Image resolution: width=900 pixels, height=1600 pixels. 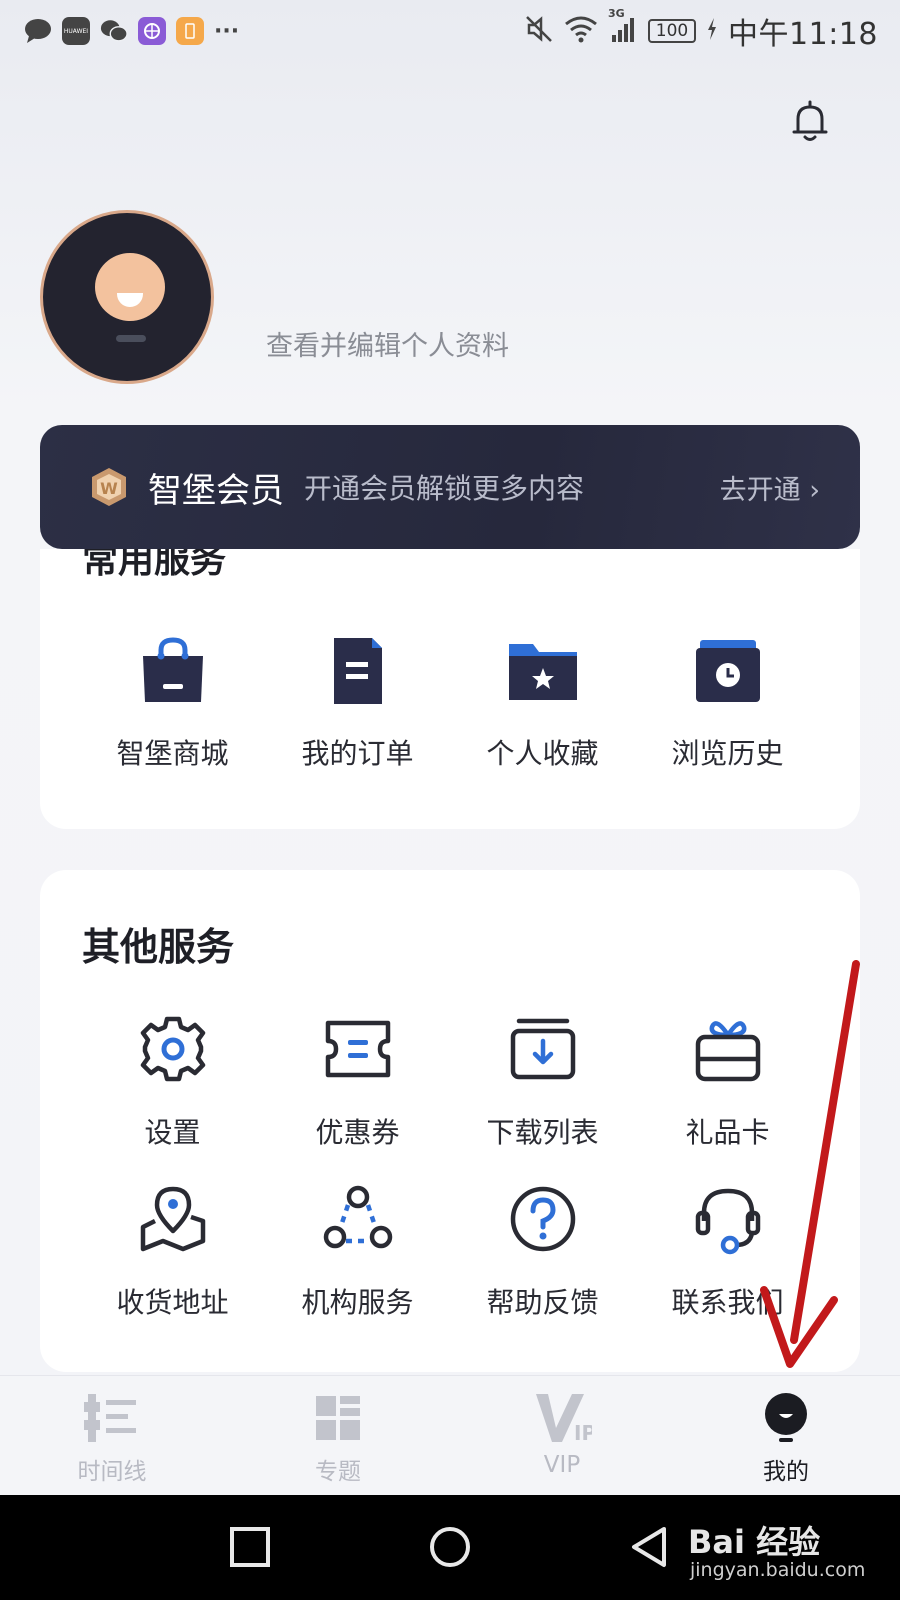 What do you see at coordinates (38, 31) in the screenshot?
I see `message-icon` at bounding box center [38, 31].